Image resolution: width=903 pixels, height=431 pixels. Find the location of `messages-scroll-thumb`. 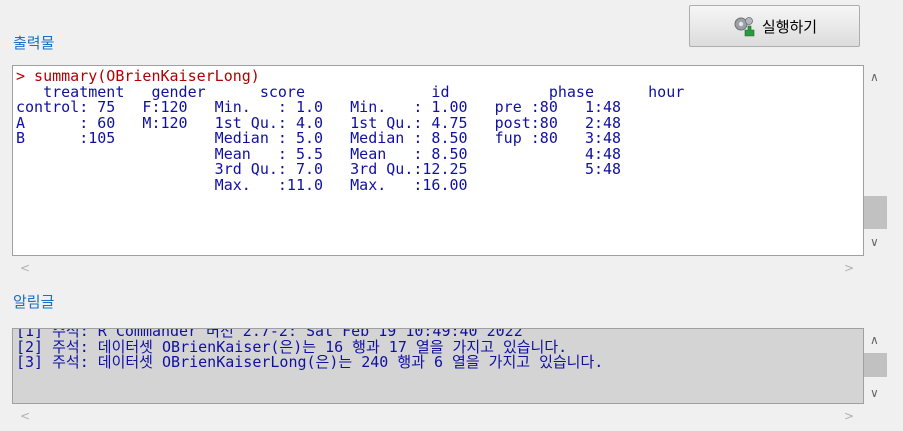

messages-scroll-thumb is located at coordinates (875, 365).